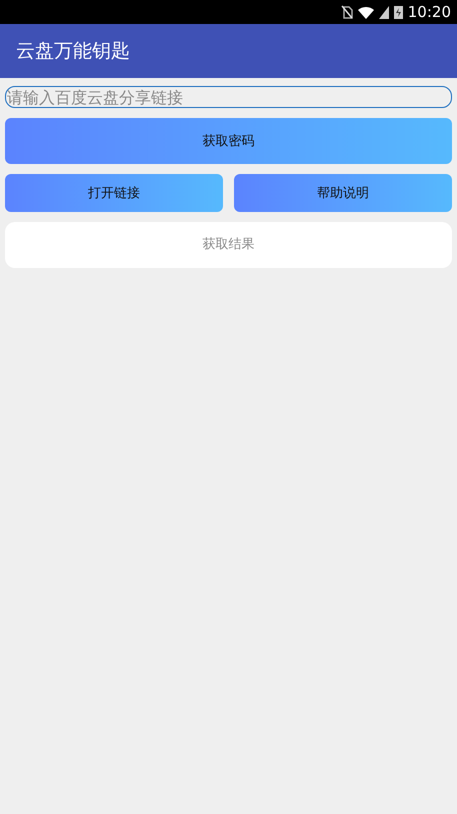 This screenshot has height=814, width=457. Describe the element at coordinates (343, 193) in the screenshot. I see `action-button: 帮助说明` at that location.